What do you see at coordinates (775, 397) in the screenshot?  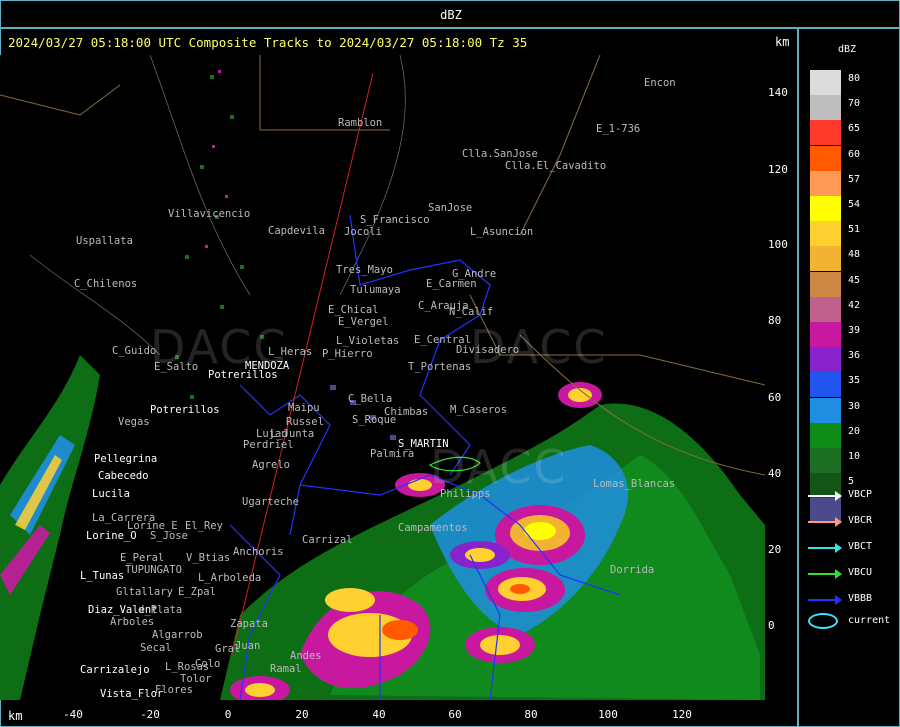 I see `y-tick: 60` at bounding box center [775, 397].